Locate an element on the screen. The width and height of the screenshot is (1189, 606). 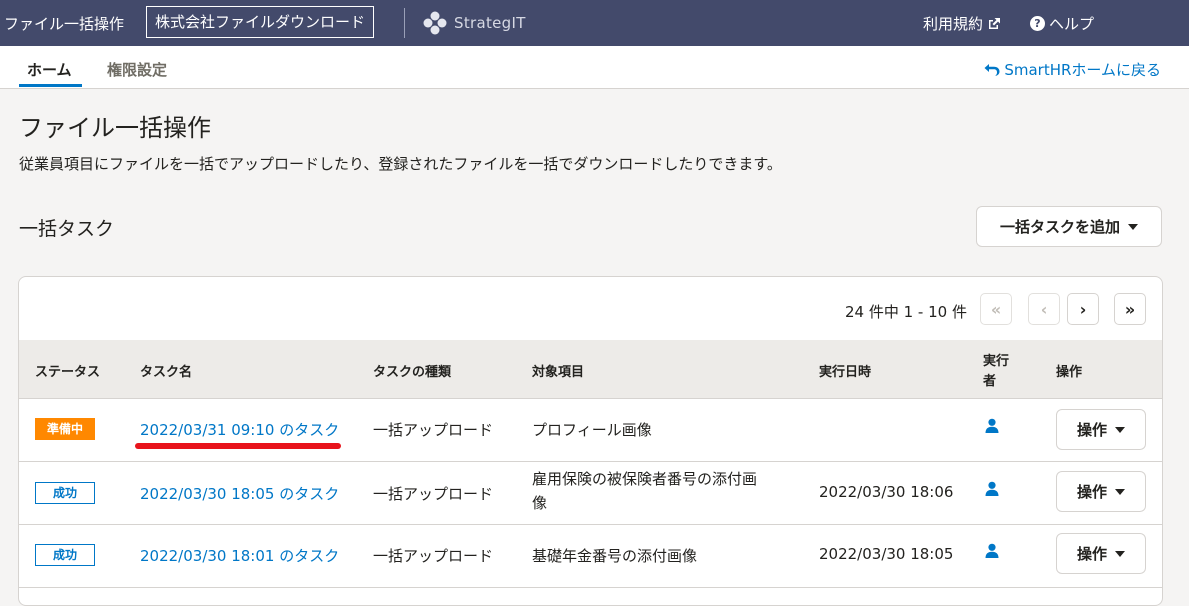
last-page-button: » is located at coordinates (1130, 309).